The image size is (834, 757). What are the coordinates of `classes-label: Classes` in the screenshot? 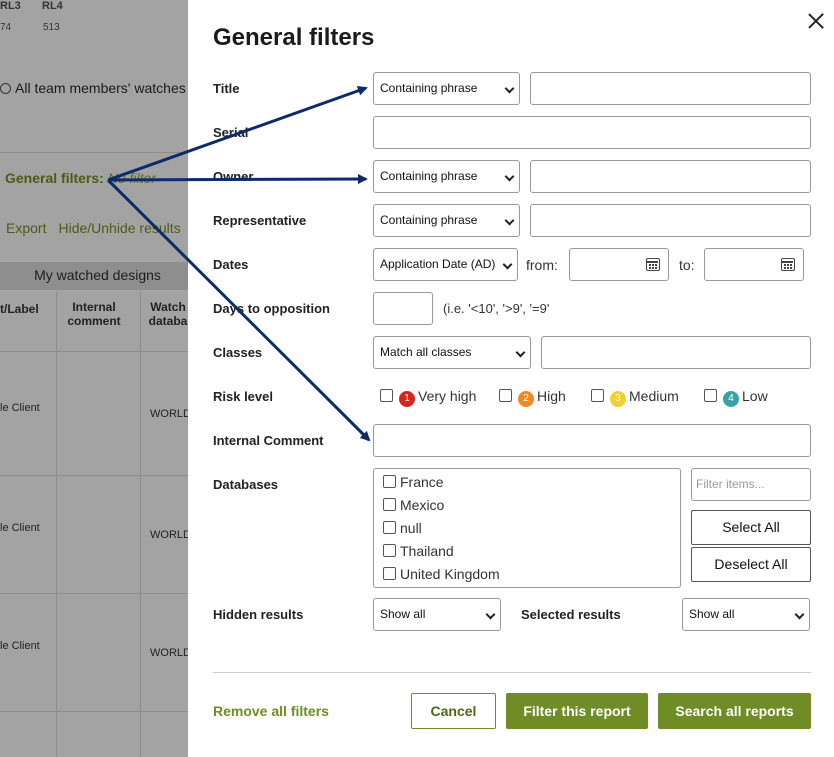 It's located at (238, 352).